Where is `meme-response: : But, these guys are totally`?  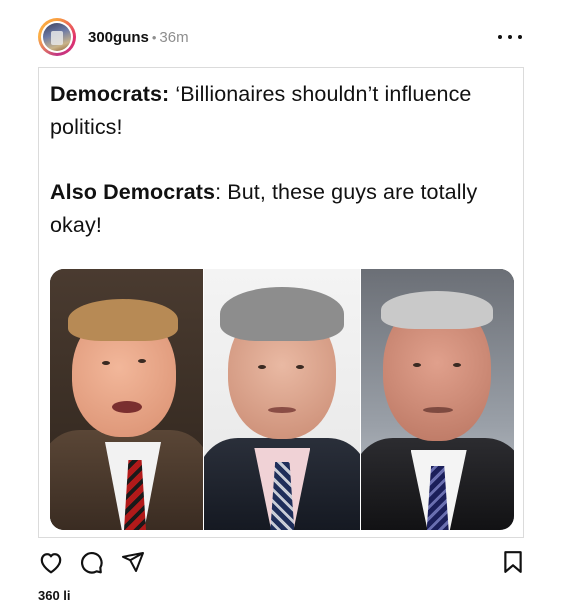
meme-response: : But, these guys are totally is located at coordinates (346, 192).